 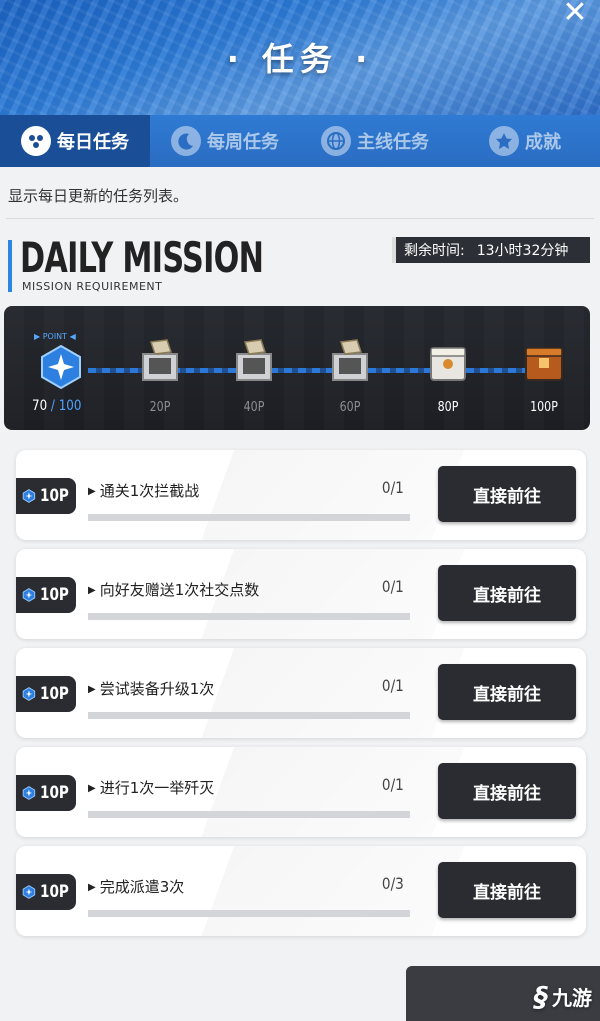 I want to click on tab-weekly: 每周任务, so click(x=225, y=141).